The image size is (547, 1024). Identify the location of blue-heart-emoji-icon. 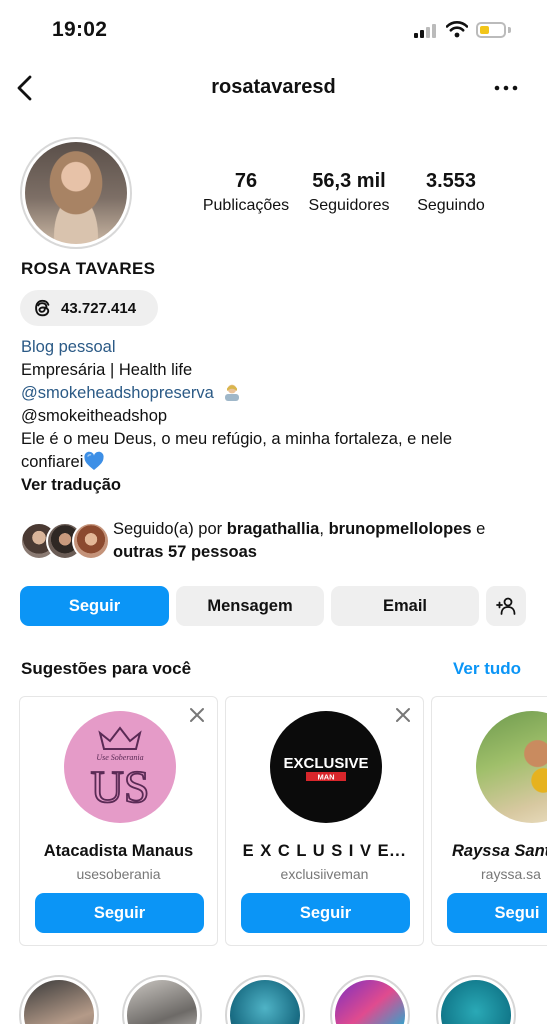
(94, 460).